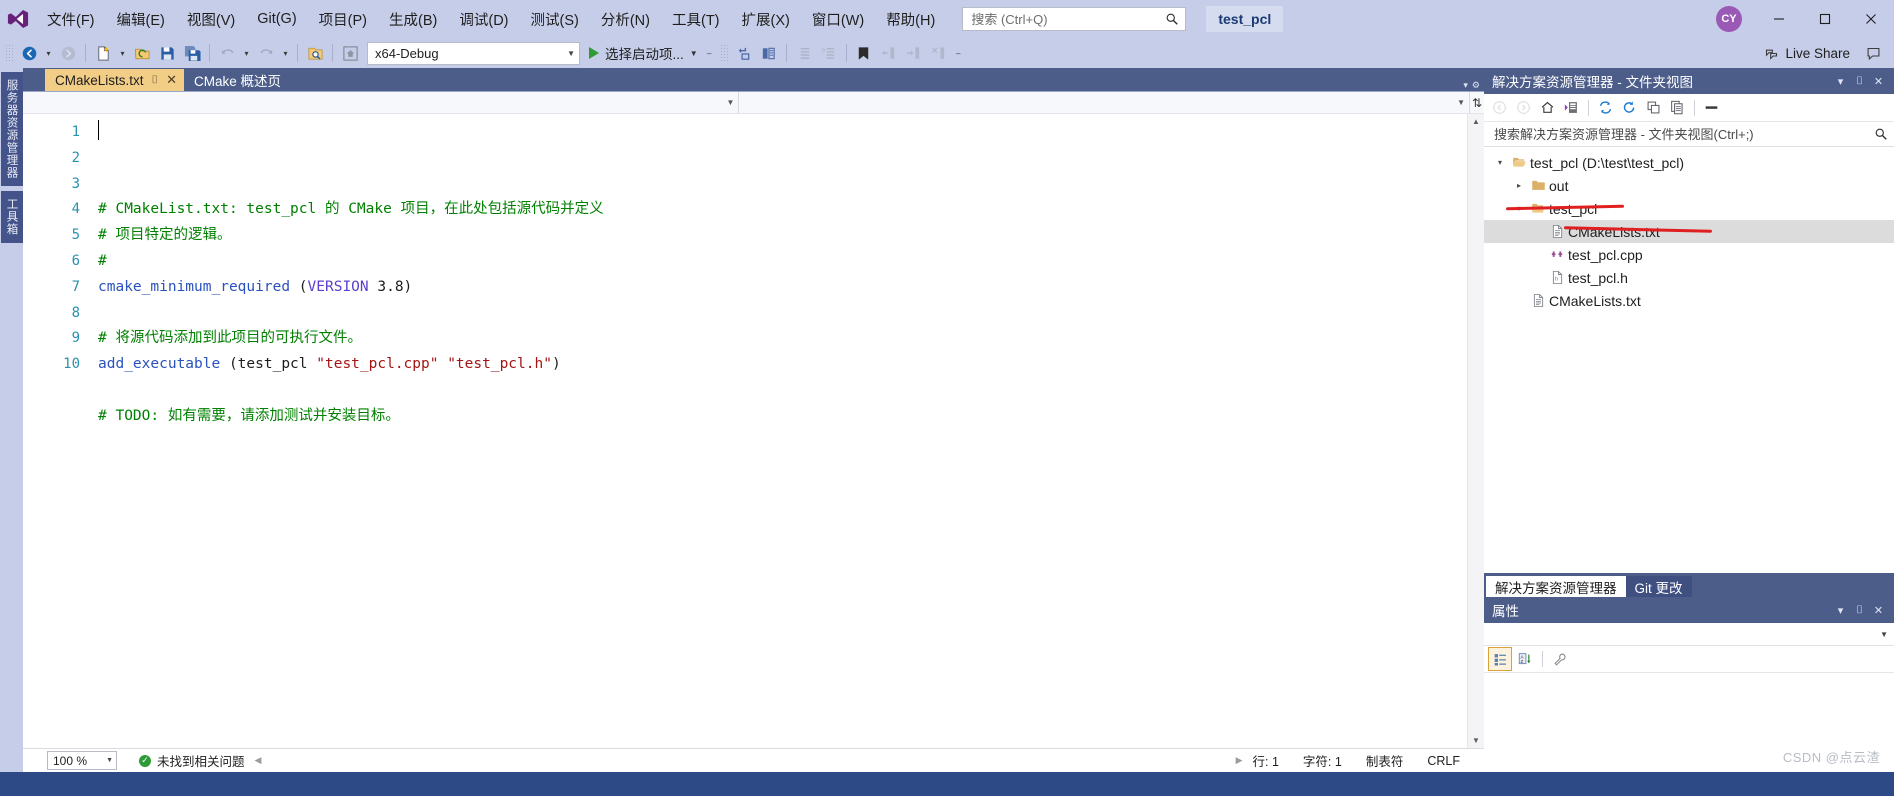 The height and width of the screenshot is (796, 1894). I want to click on start-options-icon: –, so click(709, 53).